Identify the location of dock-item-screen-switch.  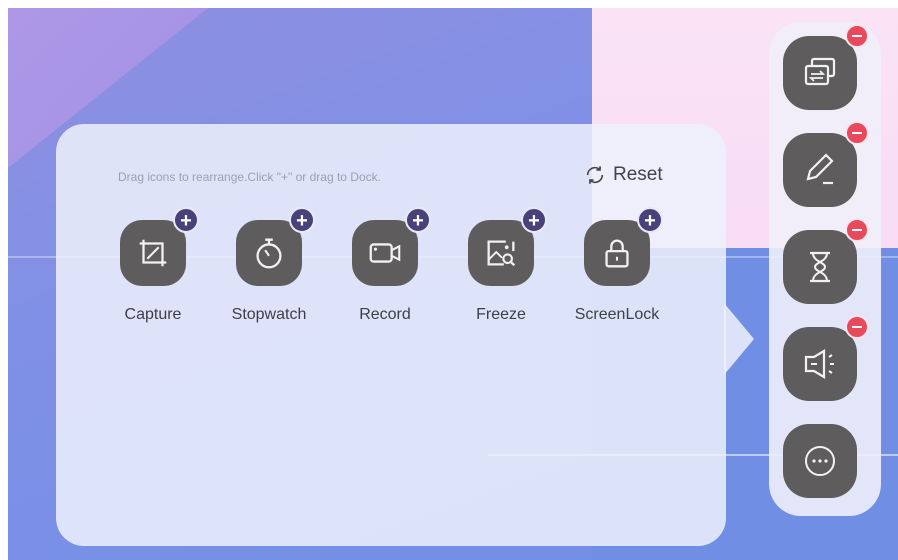
(826, 67).